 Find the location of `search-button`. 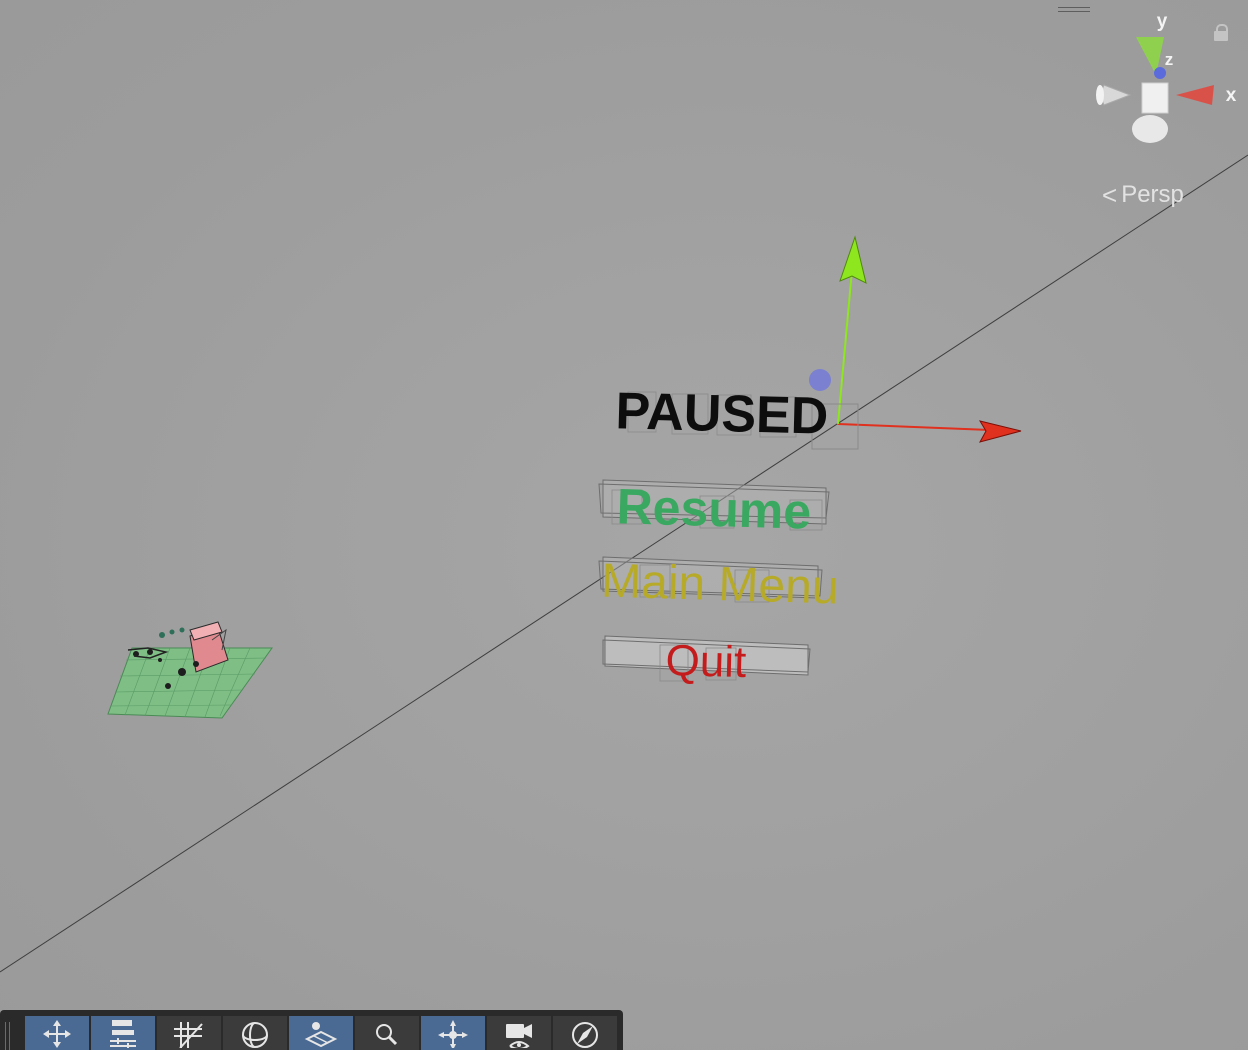

search-button is located at coordinates (387, 1033).